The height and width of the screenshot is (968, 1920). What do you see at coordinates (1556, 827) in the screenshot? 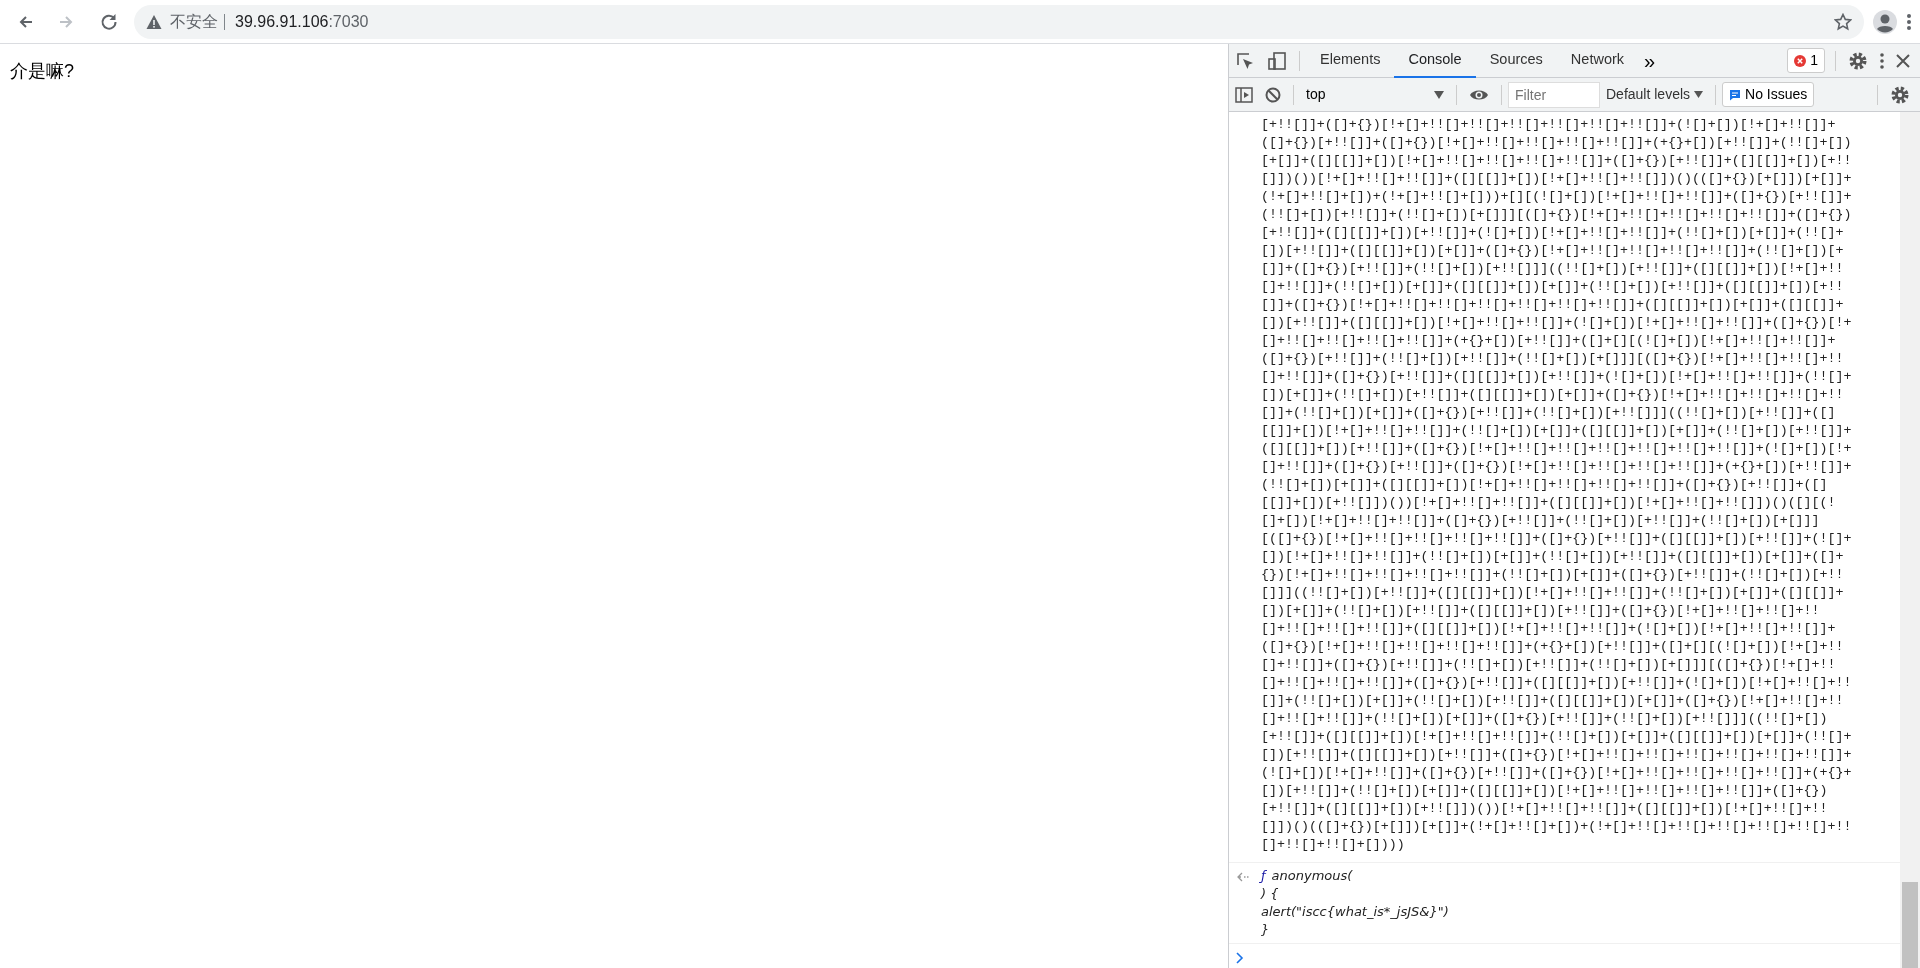
I see `code-line: []])()(([]+{})[+[]])[+[]]+(!+[]+!![]+[])+(!+[]+!![]+!![]+!![]+!![]+!![]+!!` at bounding box center [1556, 827].